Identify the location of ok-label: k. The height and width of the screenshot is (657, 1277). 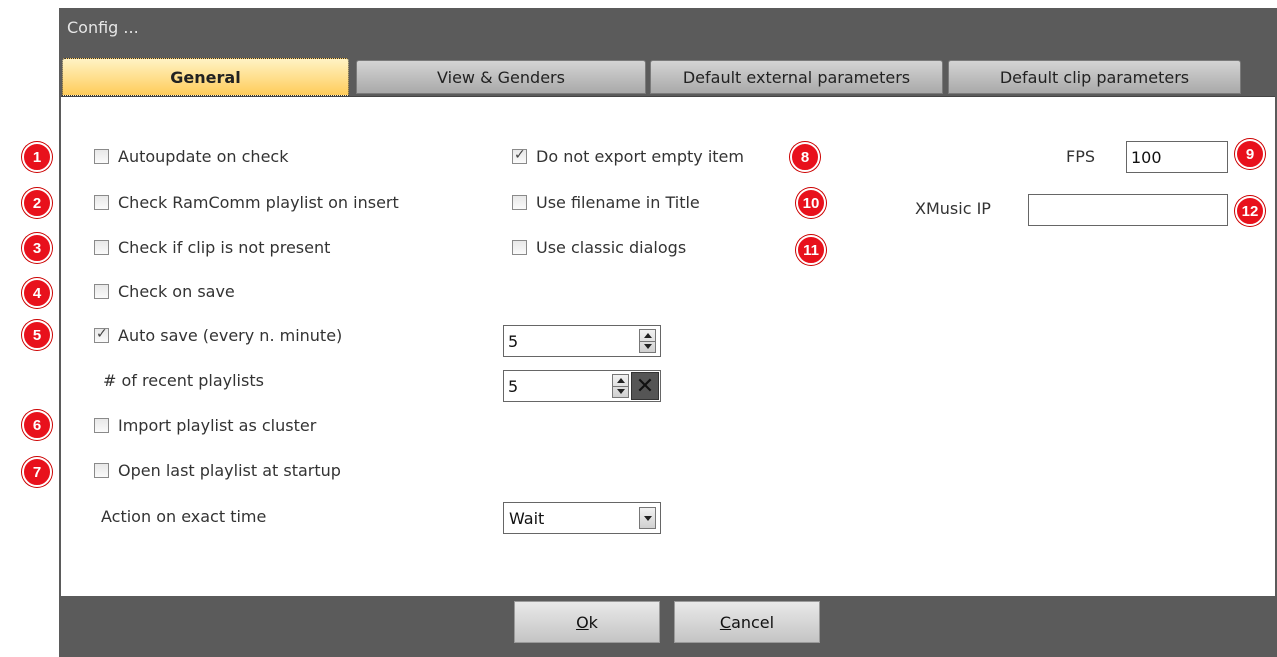
(593, 622).